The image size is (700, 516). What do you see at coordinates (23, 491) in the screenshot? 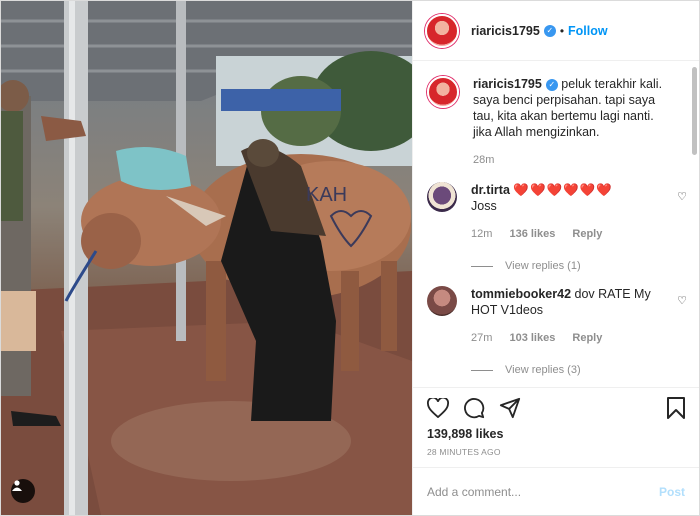
I see `user-tag-button` at bounding box center [23, 491].